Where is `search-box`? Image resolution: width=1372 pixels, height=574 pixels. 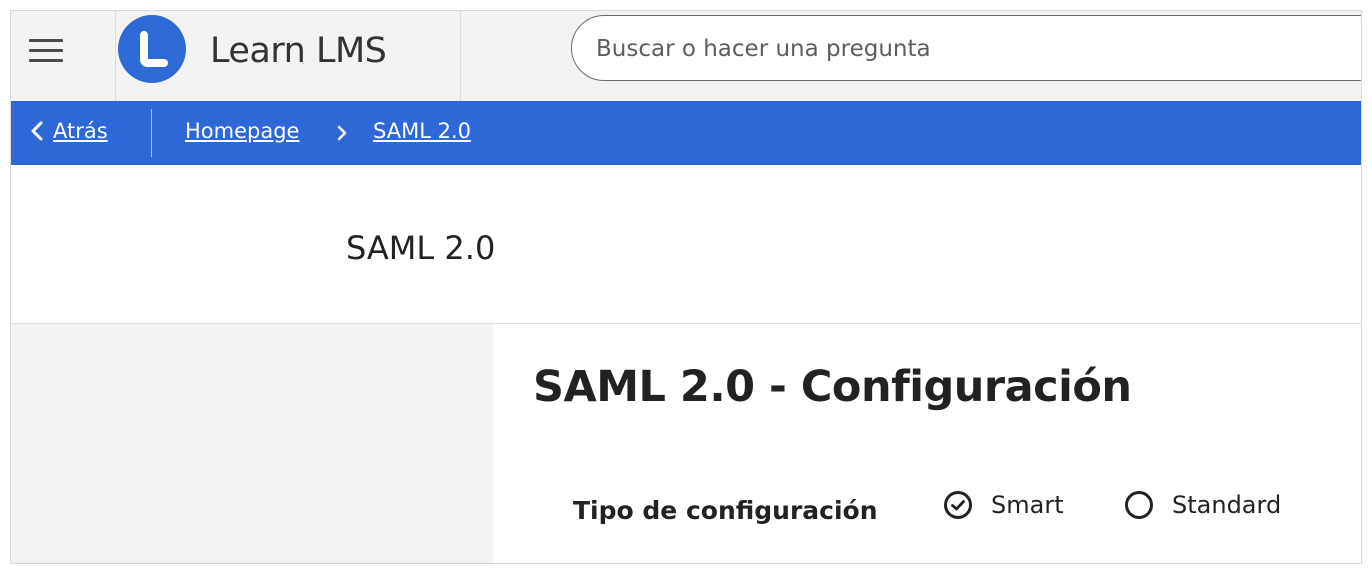 search-box is located at coordinates (966, 48).